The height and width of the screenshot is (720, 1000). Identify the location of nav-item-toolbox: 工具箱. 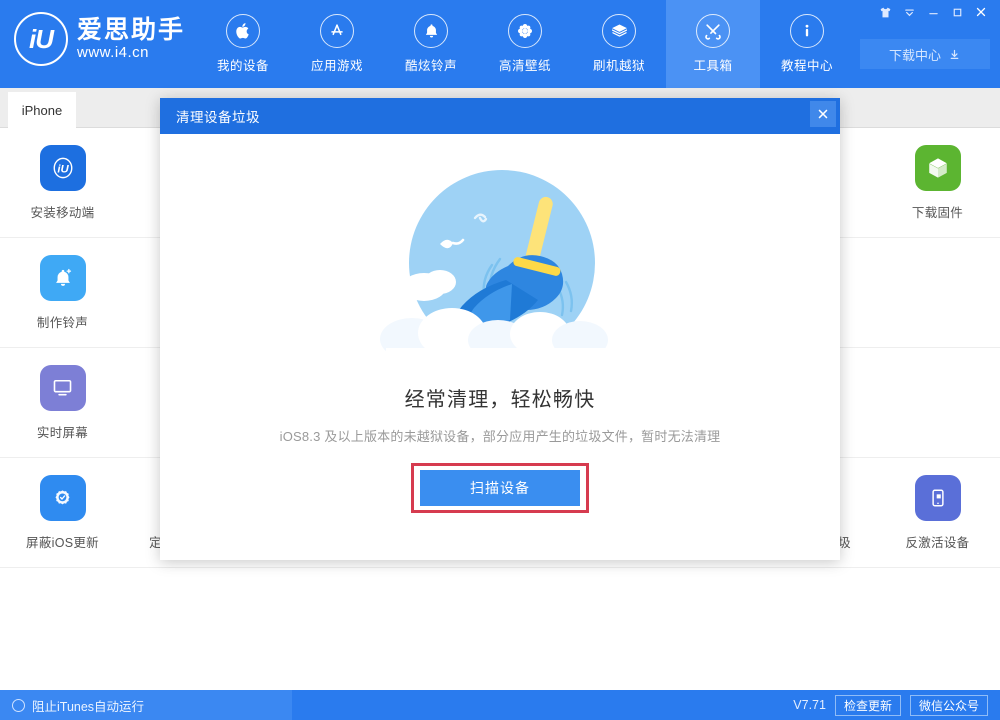
(713, 44).